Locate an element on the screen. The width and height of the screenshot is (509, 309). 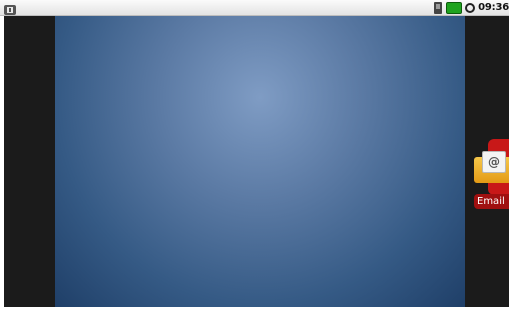
email-shortcut: @ Email is located at coordinates (489, 175).